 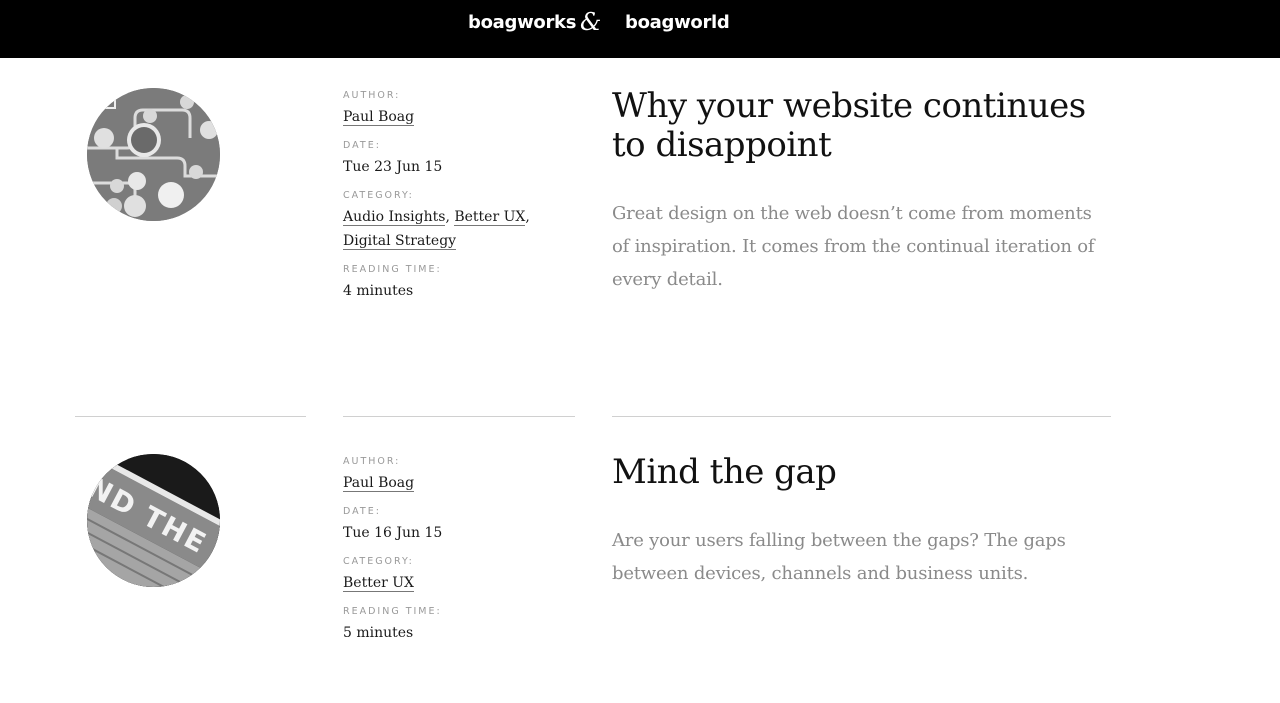 What do you see at coordinates (393, 167) in the screenshot?
I see `post-date: Tue 23 Jun 15` at bounding box center [393, 167].